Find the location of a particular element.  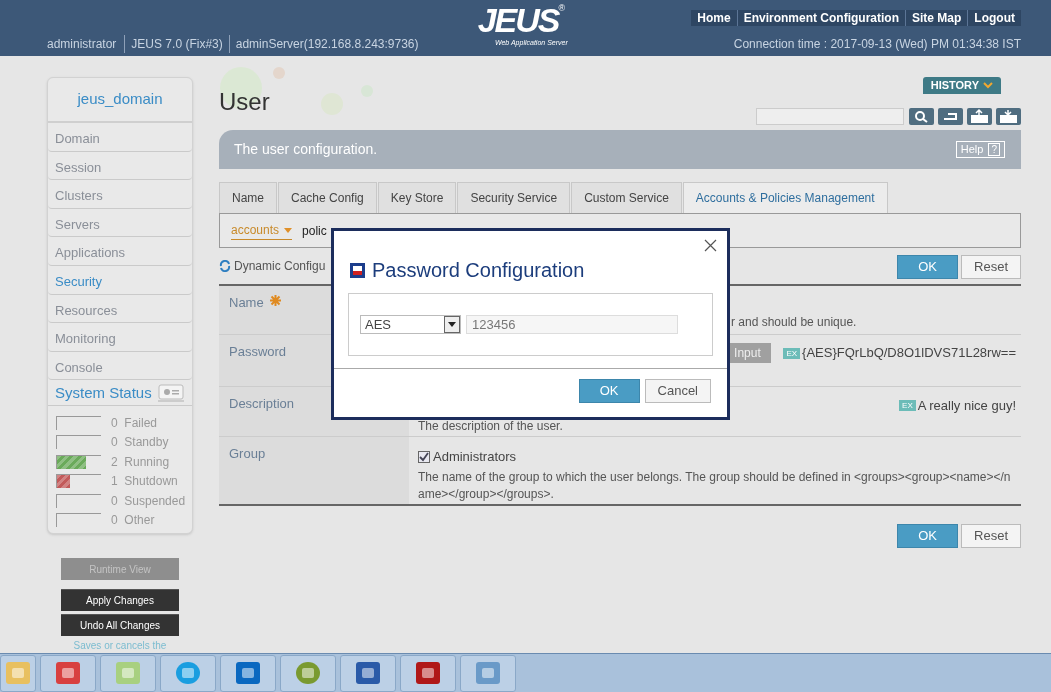

sidebar-button: Apply Changes is located at coordinates (120, 600).